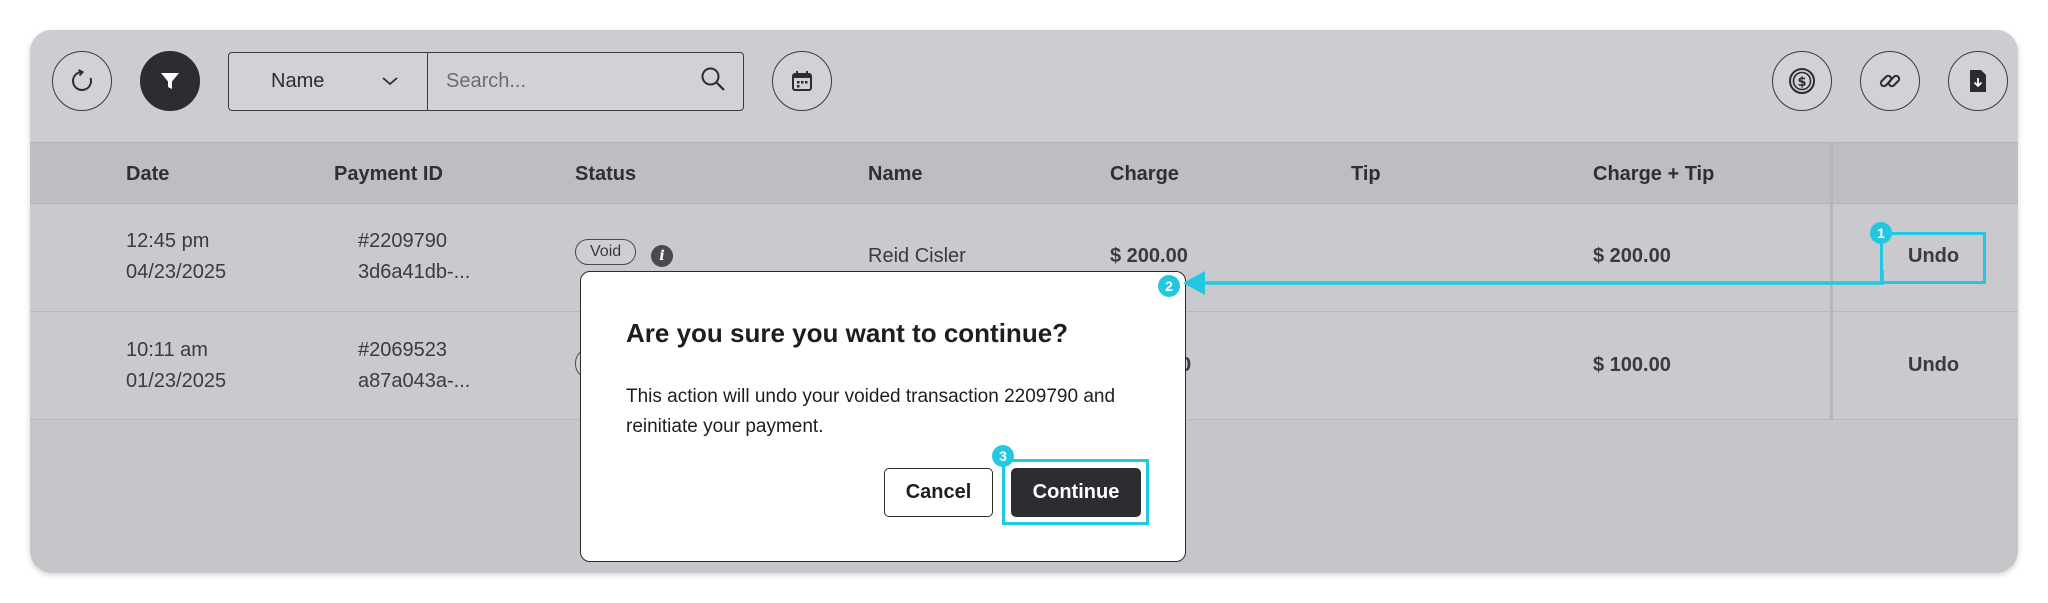 The width and height of the screenshot is (2048, 603). Describe the element at coordinates (1933, 258) in the screenshot. I see `annotation-box-undo` at that location.